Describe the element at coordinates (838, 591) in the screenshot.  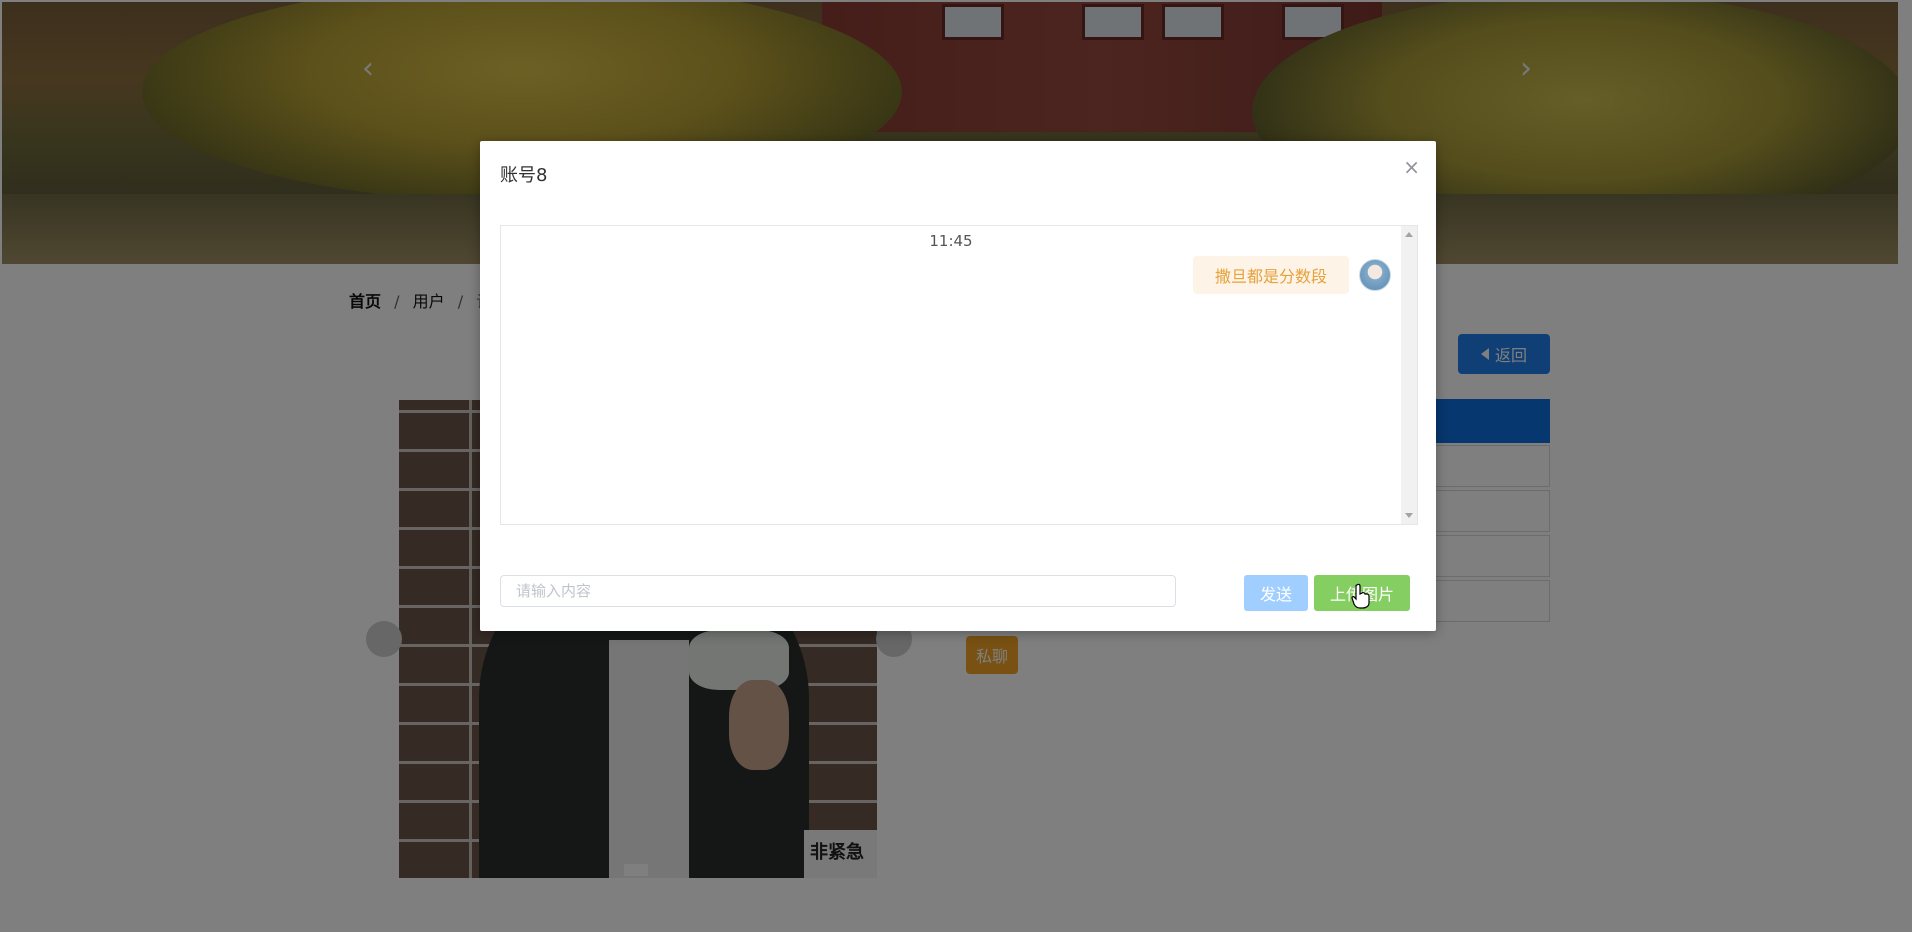
I see `message-input` at that location.